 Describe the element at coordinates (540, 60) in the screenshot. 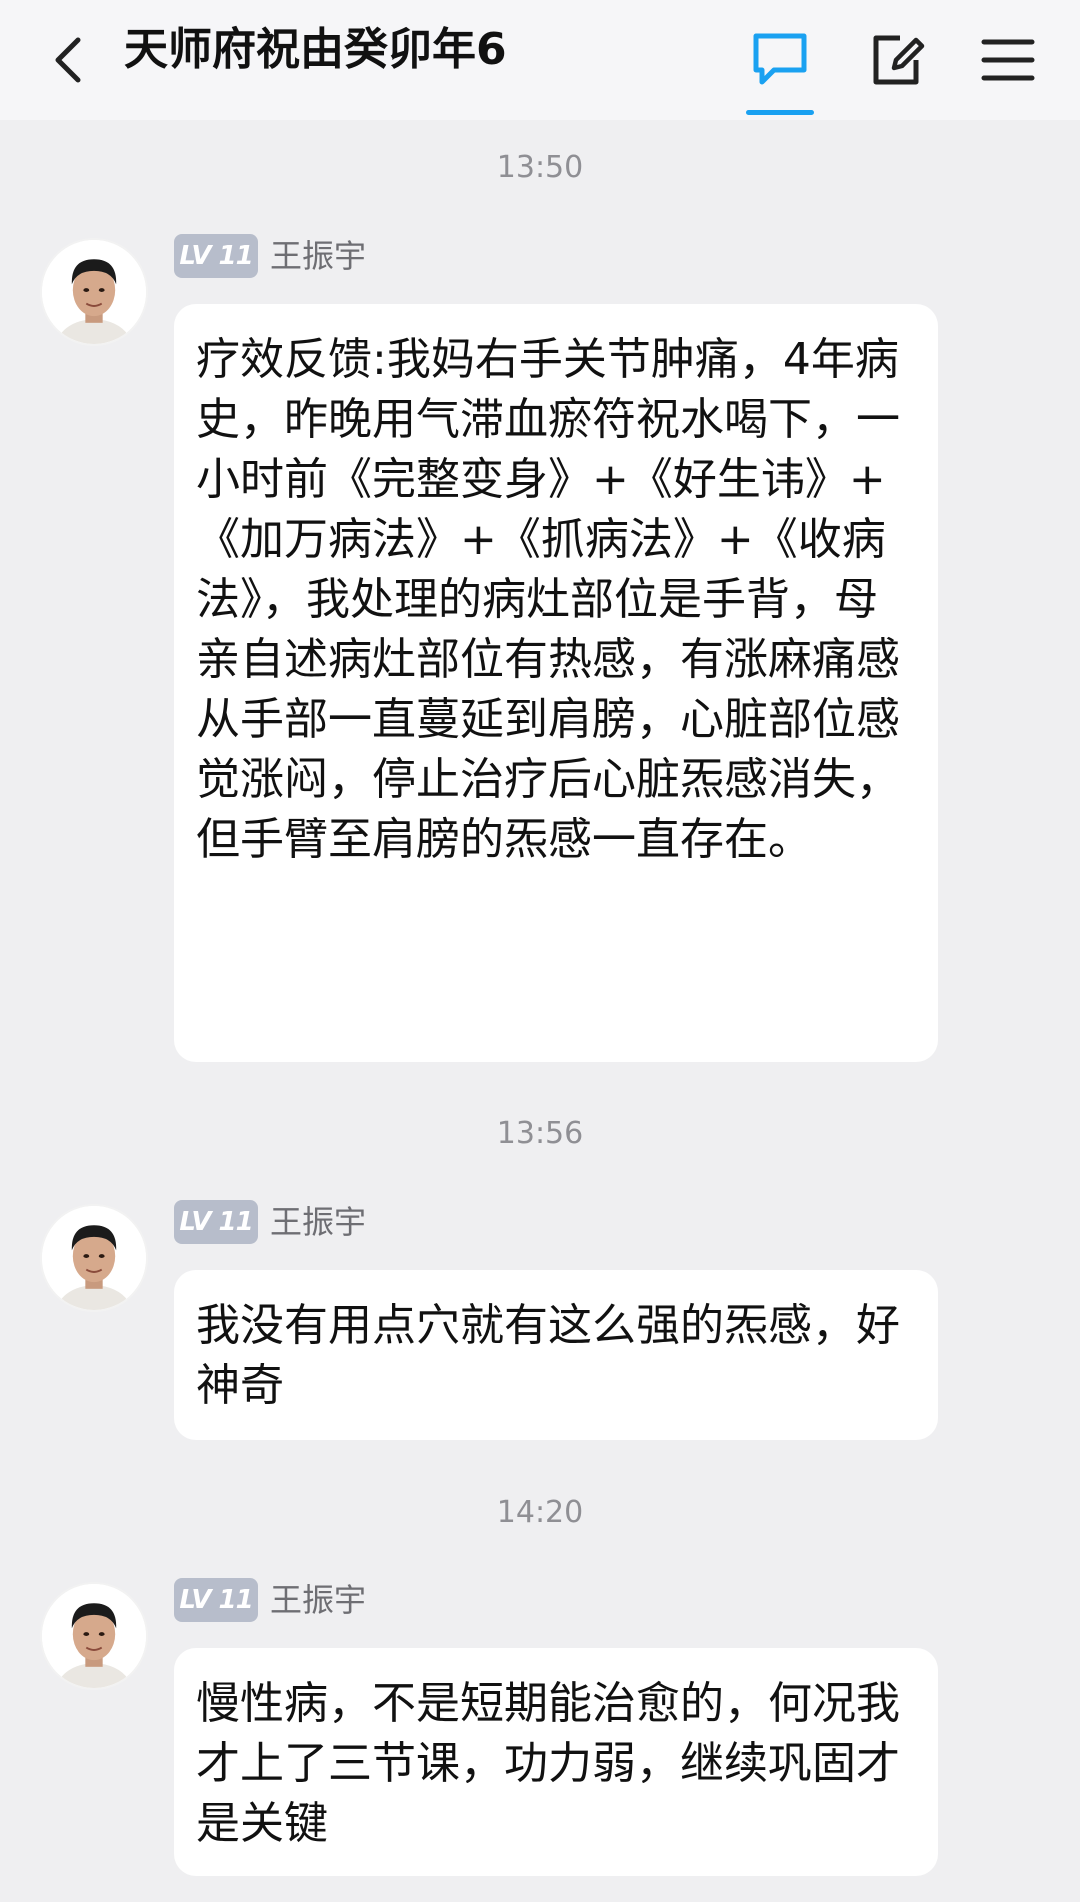

I see `top-bar: 天师府祝由癸卯年6` at that location.